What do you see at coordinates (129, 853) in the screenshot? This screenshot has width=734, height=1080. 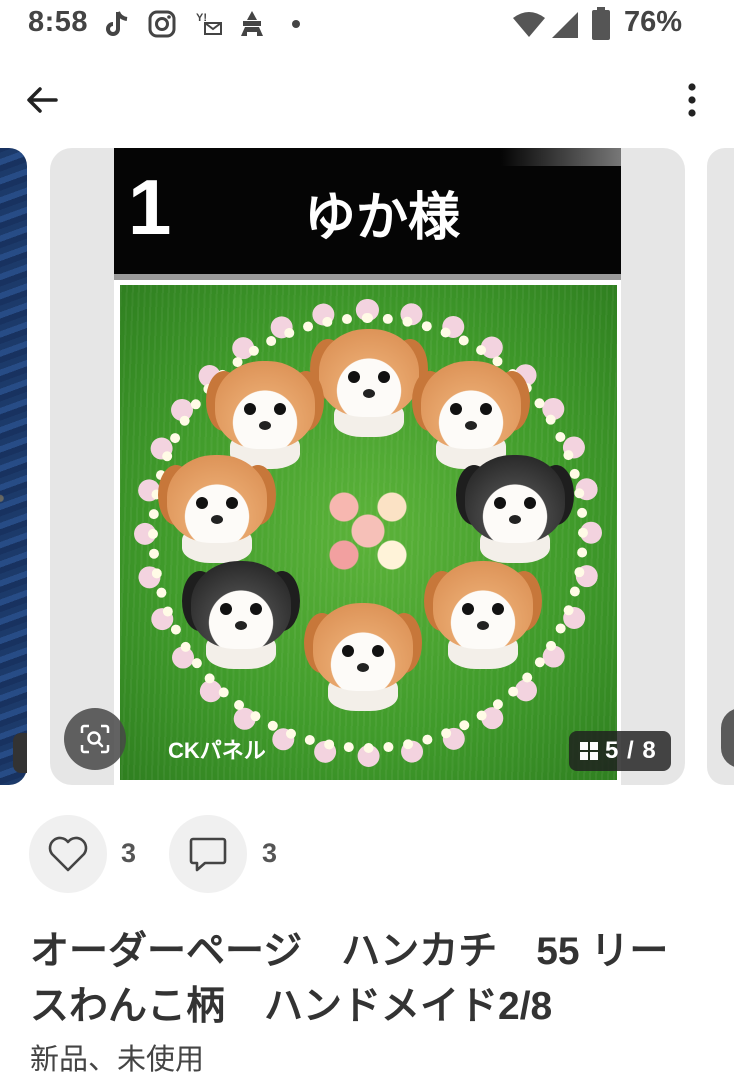 I see `like-count: 3` at bounding box center [129, 853].